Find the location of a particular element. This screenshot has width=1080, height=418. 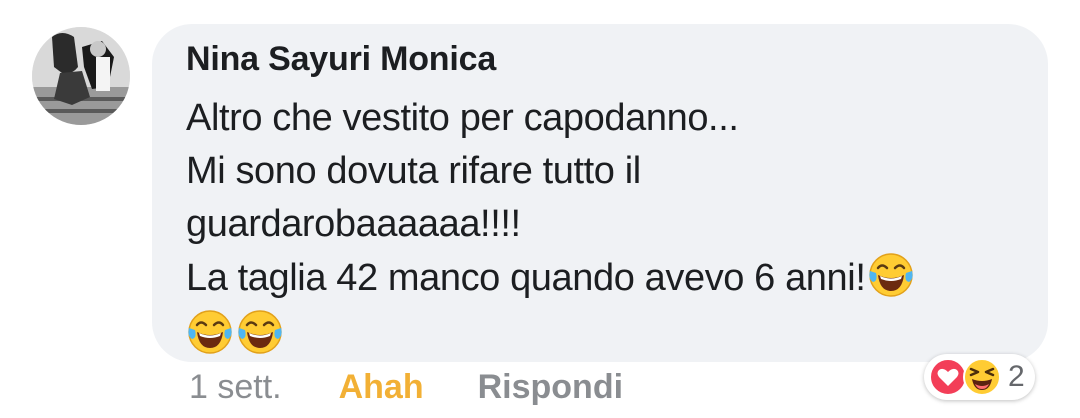

comment-line: Mi sono dovuta rifare tutto il is located at coordinates (413, 171).